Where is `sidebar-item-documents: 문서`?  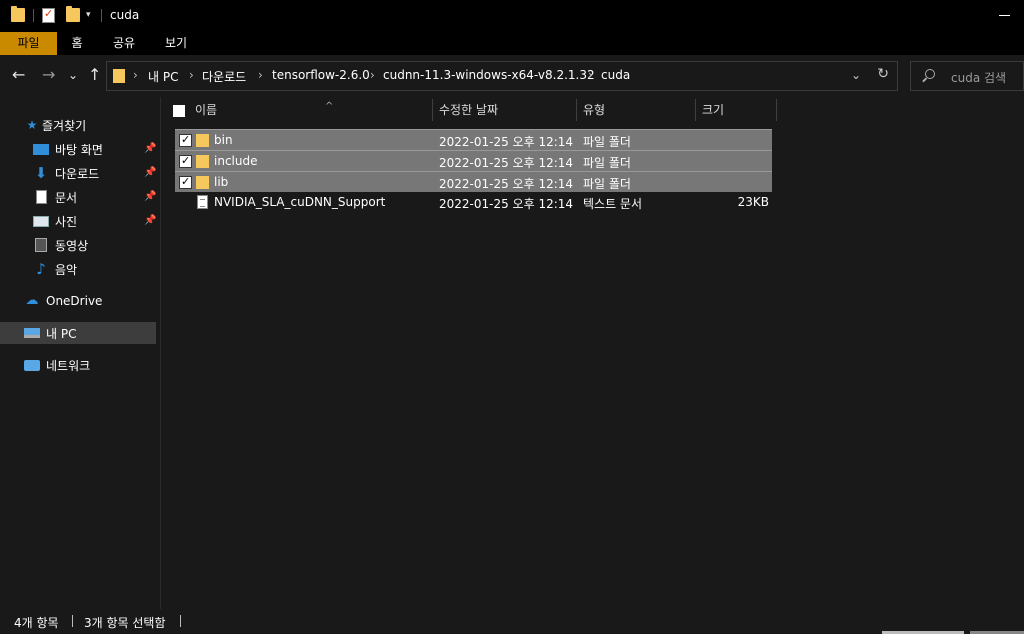 sidebar-item-documents: 문서 is located at coordinates (55, 197).